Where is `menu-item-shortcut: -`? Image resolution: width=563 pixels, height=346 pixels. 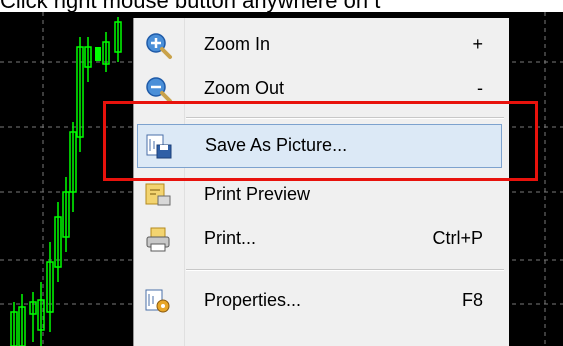
menu-item-shortcut: - is located at coordinates (480, 88).